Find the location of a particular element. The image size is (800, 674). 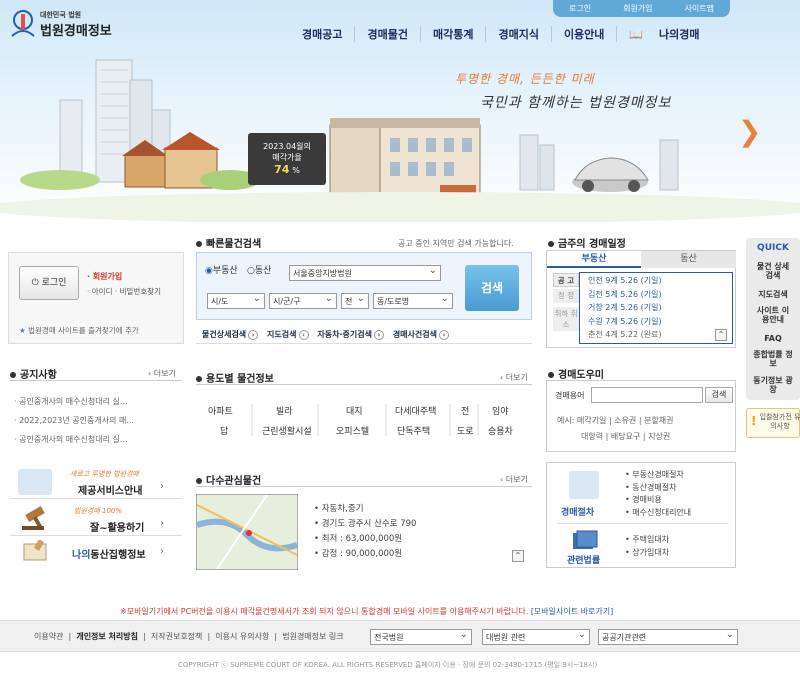

law-link-text: 상가임대차 is located at coordinates (651, 552).